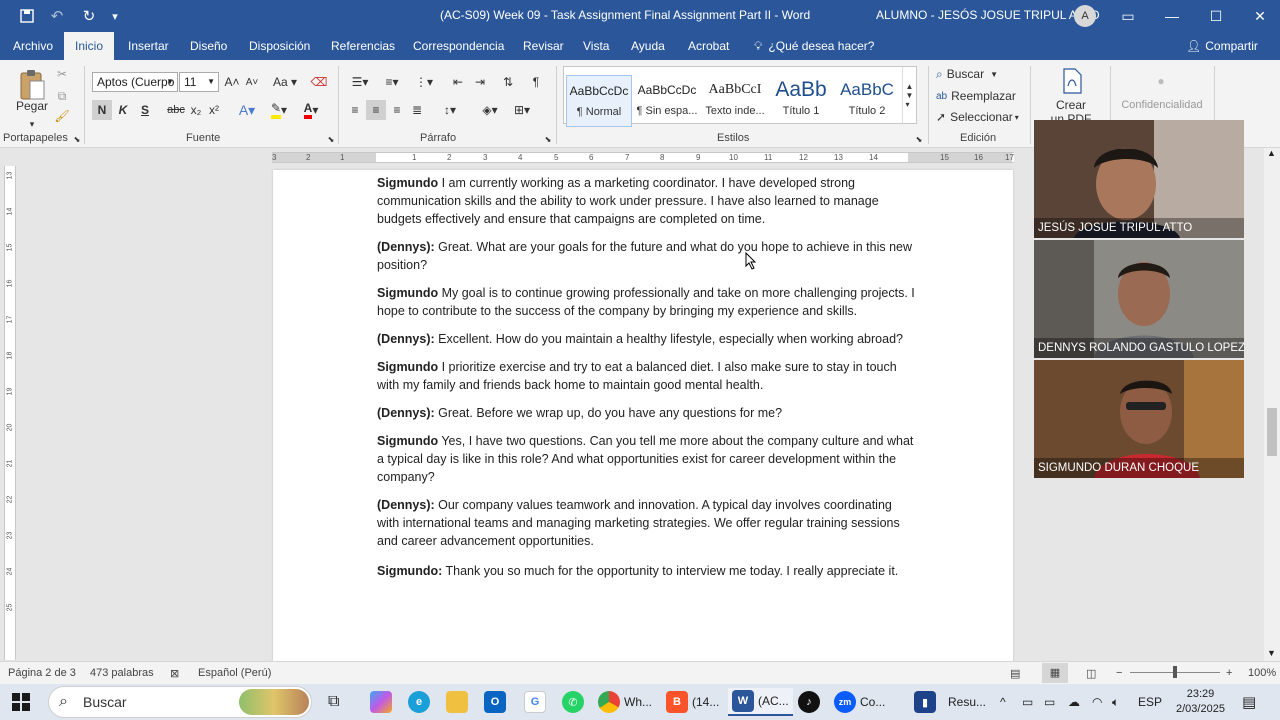 The image size is (1280, 720). What do you see at coordinates (102, 110) in the screenshot?
I see `bold-button: N` at bounding box center [102, 110].